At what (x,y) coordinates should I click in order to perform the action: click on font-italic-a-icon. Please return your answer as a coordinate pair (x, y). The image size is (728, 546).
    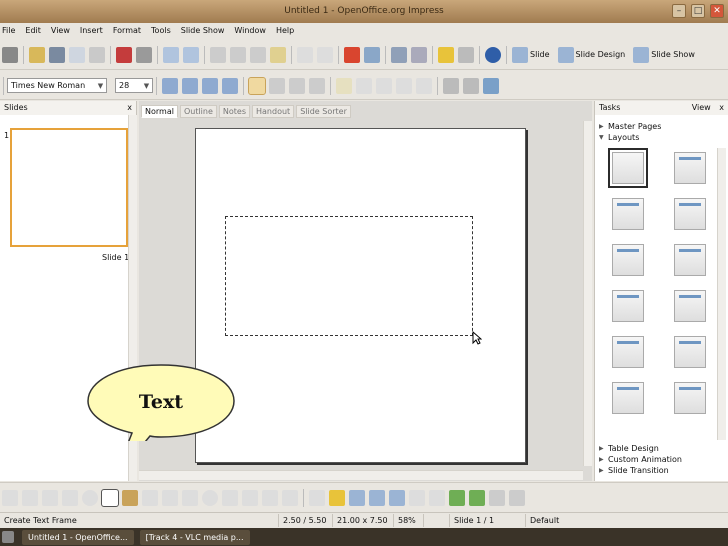
    Looking at the image, I should click on (190, 85).